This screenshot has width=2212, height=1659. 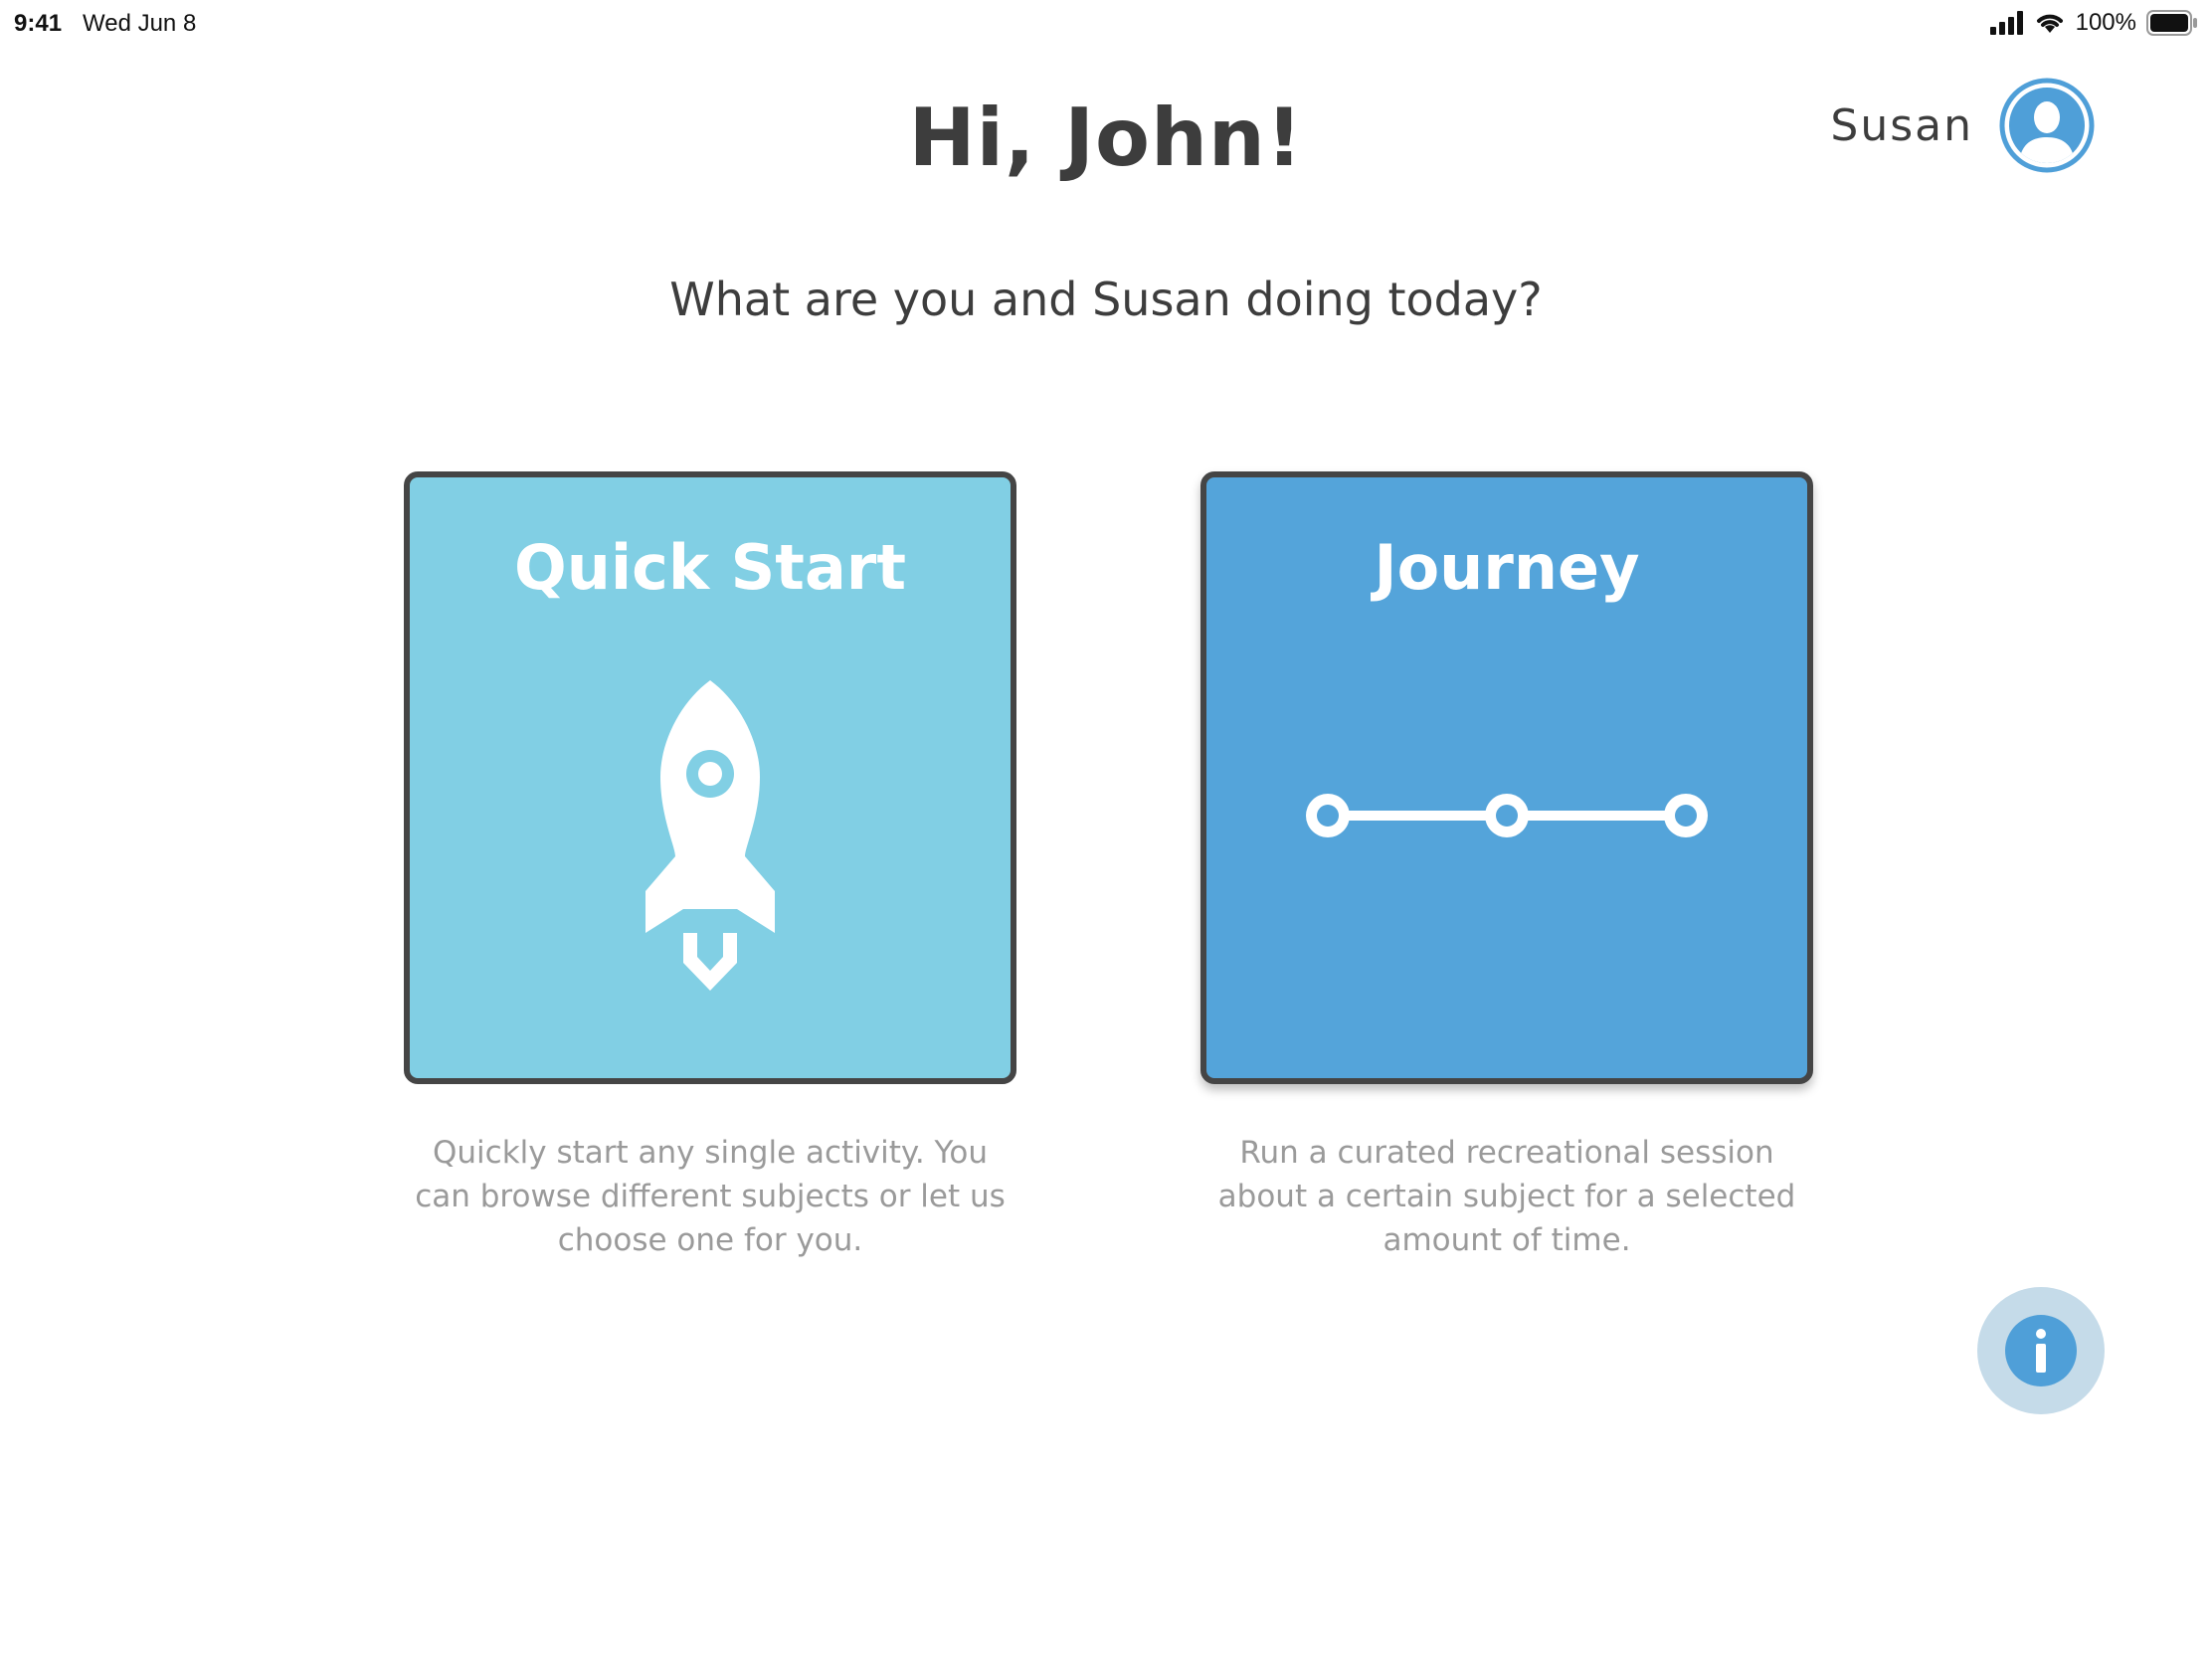 I want to click on battery-percent: 100%, so click(x=2105, y=22).